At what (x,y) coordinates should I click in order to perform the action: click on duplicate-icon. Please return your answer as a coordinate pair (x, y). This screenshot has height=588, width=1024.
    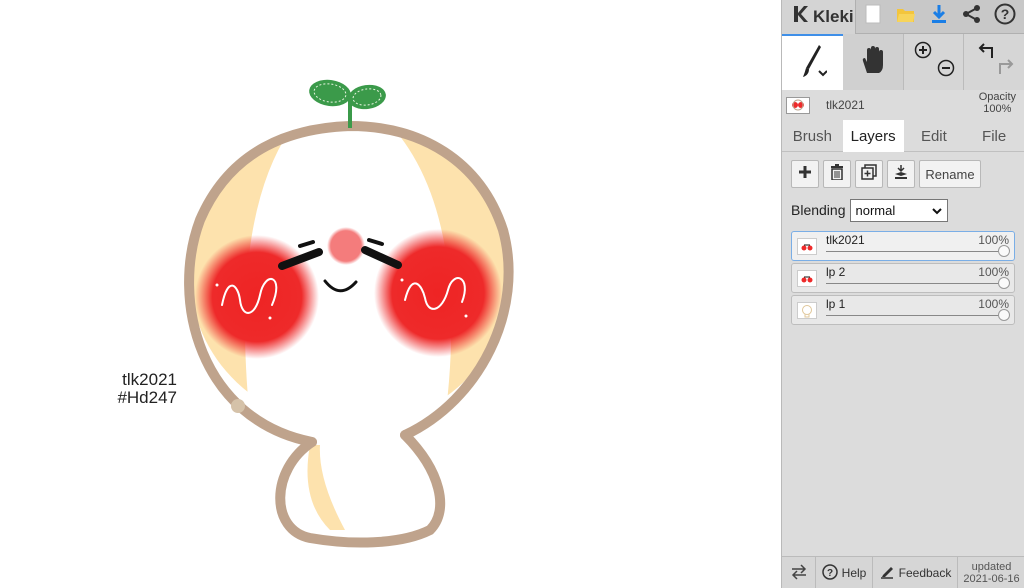
    Looking at the image, I should click on (869, 174).